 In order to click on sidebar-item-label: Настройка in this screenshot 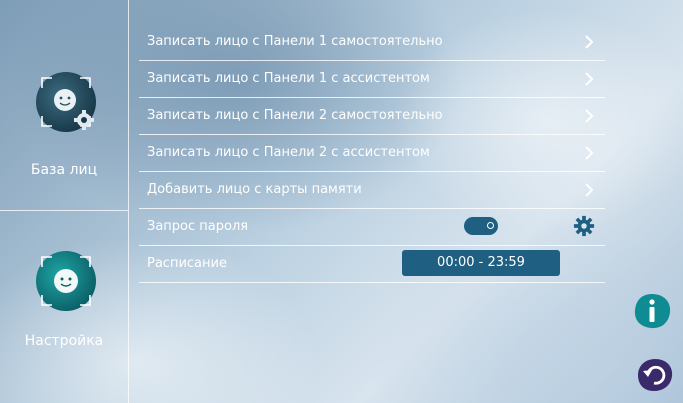, I will do `click(64, 341)`.